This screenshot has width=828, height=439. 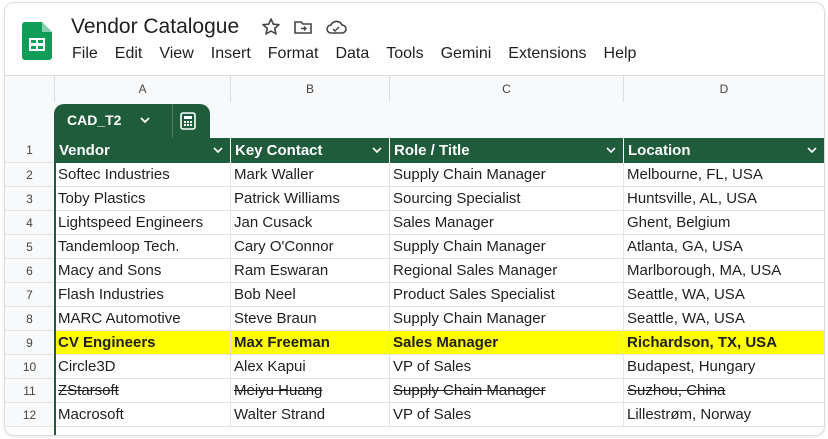 I want to click on cell-location: Richardson, TX, USA, so click(x=724, y=343).